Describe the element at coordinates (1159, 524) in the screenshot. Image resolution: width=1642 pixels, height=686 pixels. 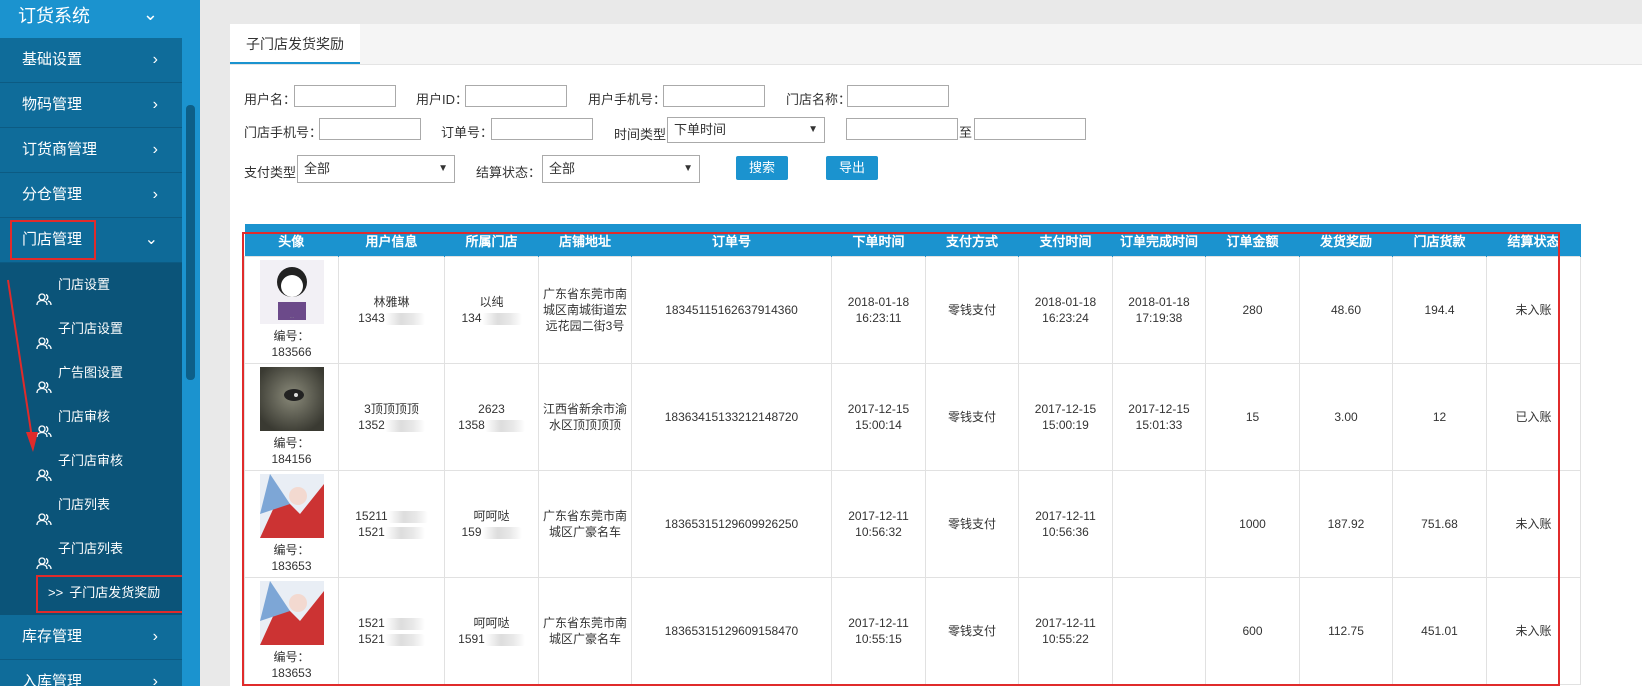
I see `done-time-cell` at that location.